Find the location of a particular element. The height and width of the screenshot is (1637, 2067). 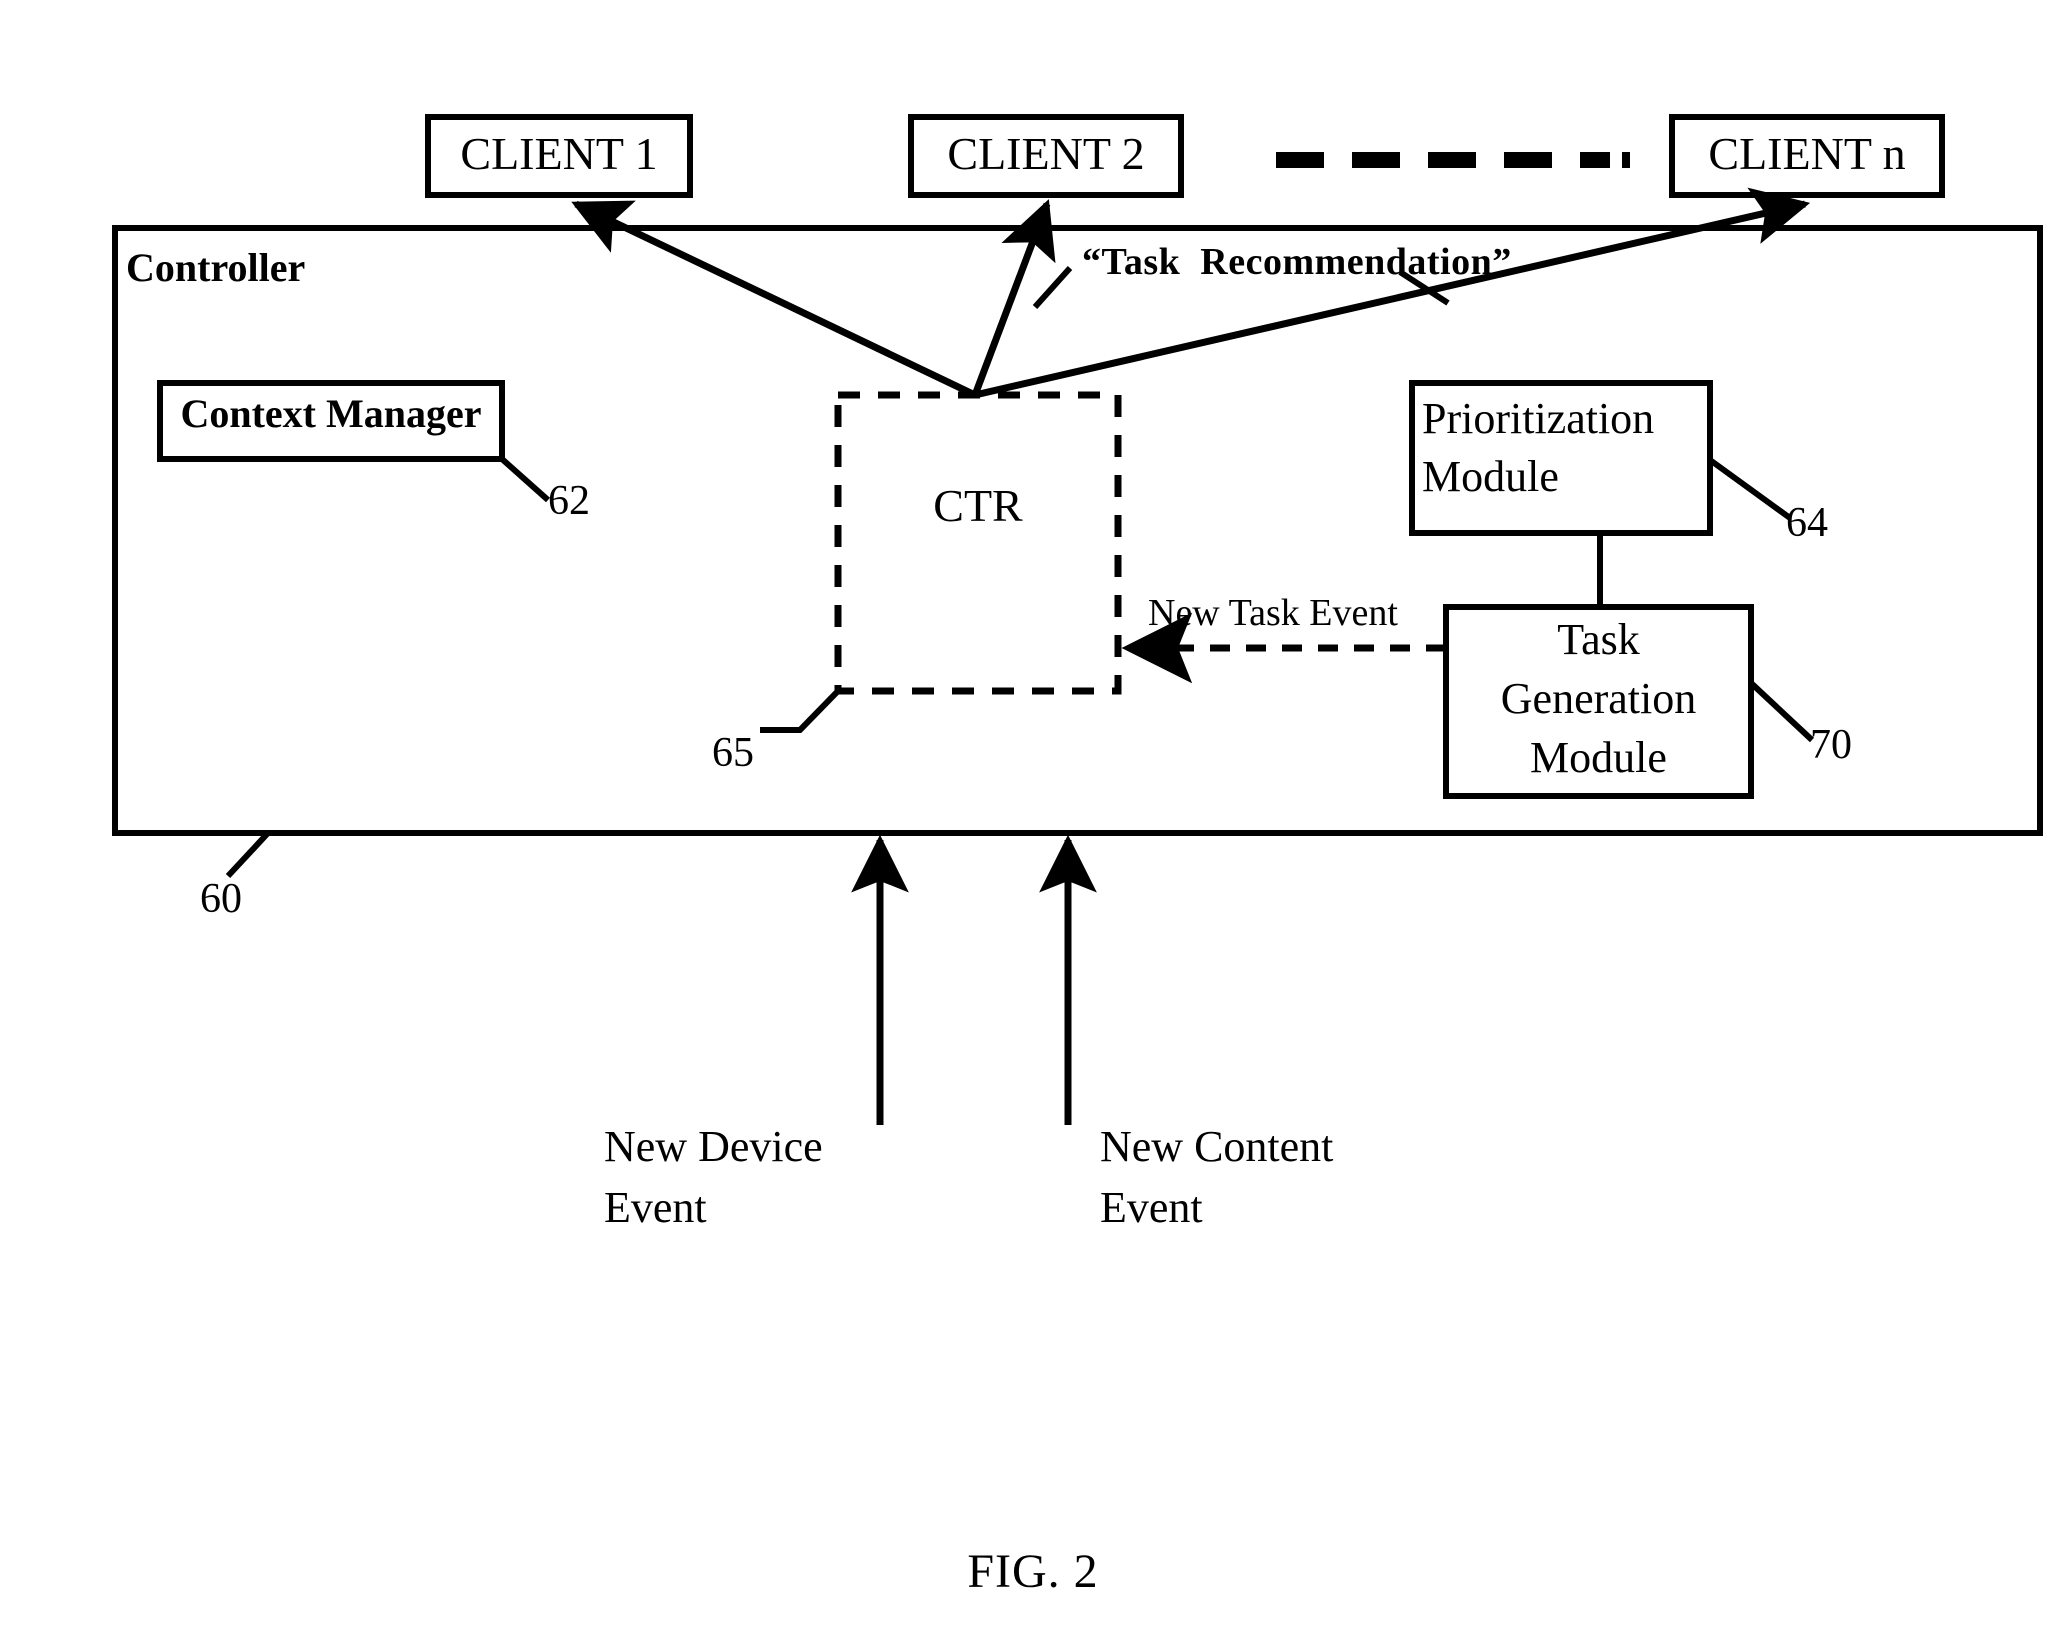

context-manager-label: Context Manager is located at coordinates (331, 413).